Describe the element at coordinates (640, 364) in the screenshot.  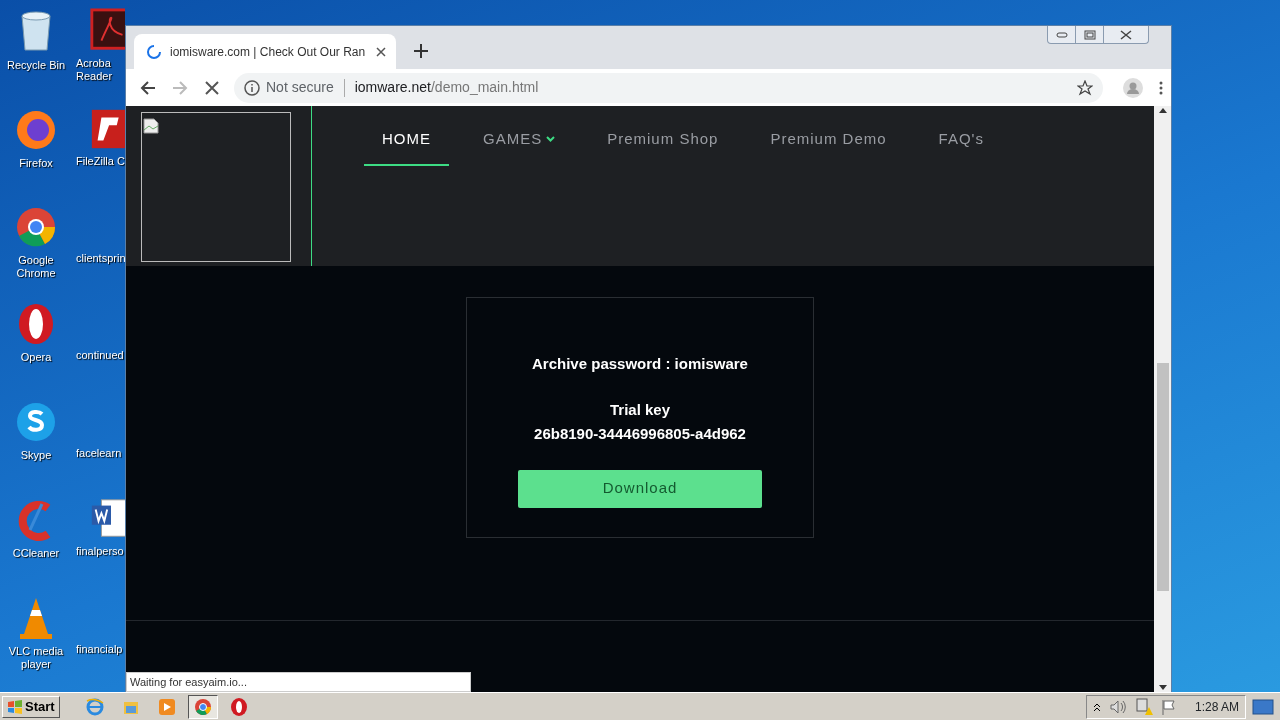
I see `password-text: Archive password : iomisware` at that location.